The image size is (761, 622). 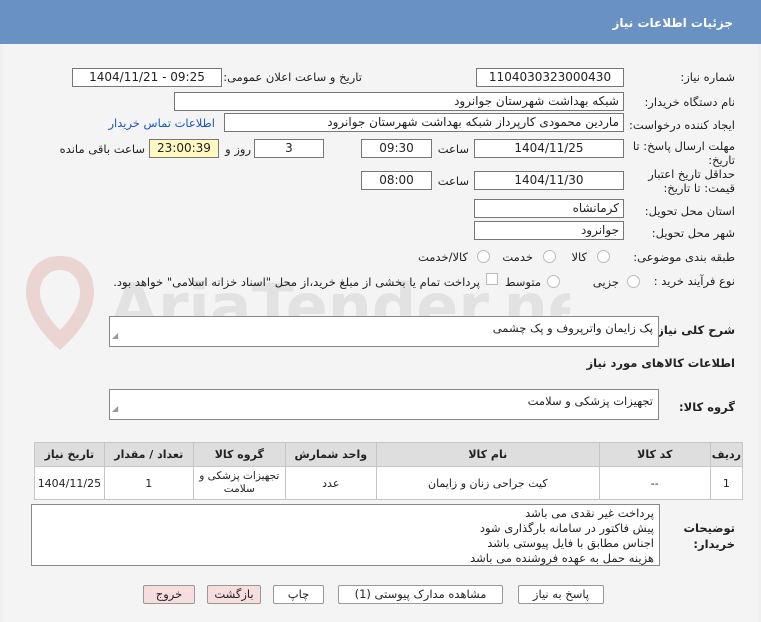 I want to click on city-field: جوانرود, so click(x=549, y=230).